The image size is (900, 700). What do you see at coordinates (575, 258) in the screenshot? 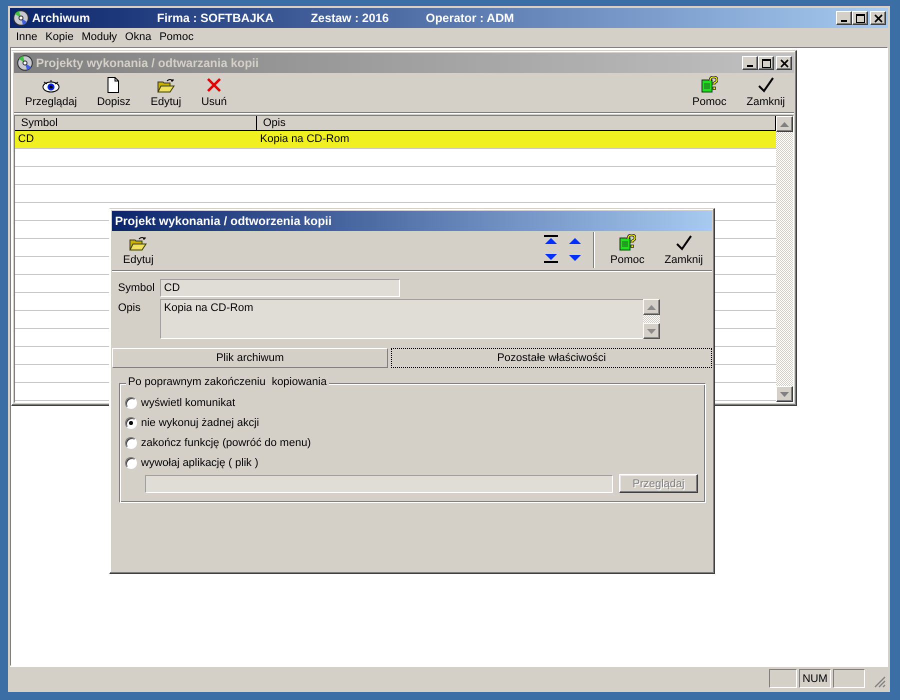
I see `next-record-button` at bounding box center [575, 258].